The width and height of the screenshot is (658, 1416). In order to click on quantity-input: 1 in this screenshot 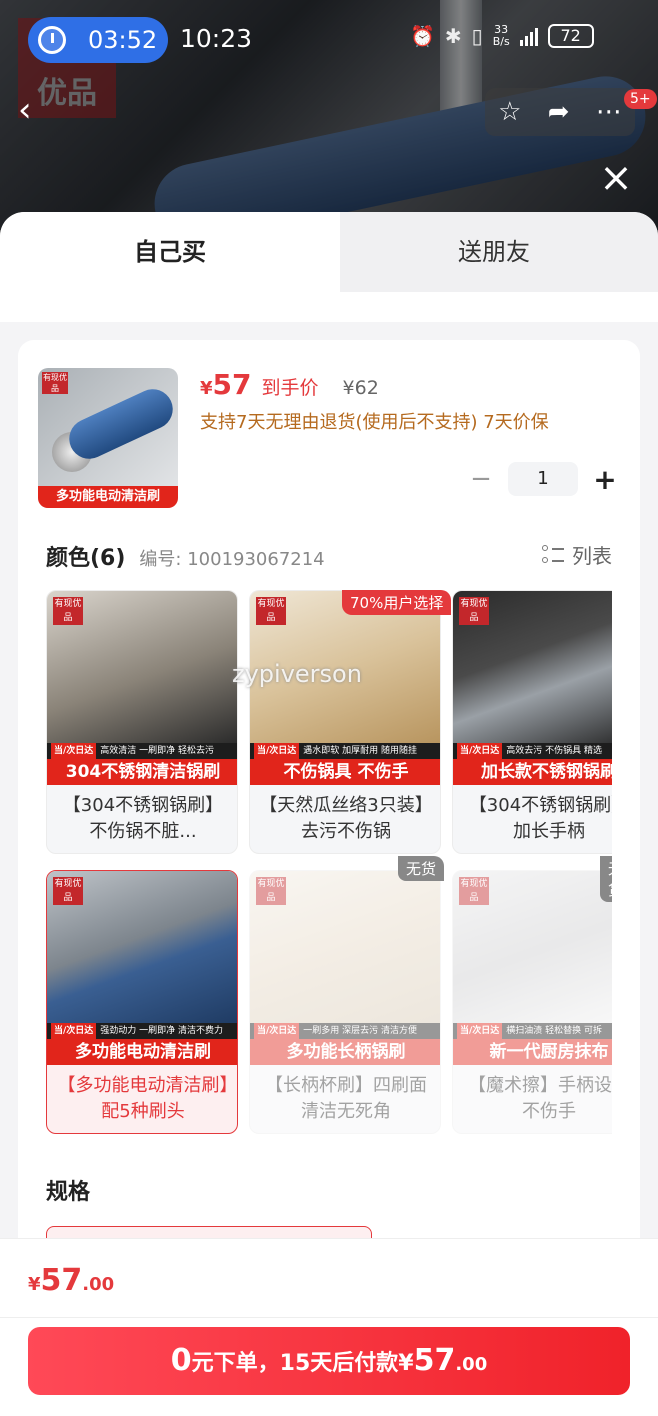, I will do `click(543, 479)`.